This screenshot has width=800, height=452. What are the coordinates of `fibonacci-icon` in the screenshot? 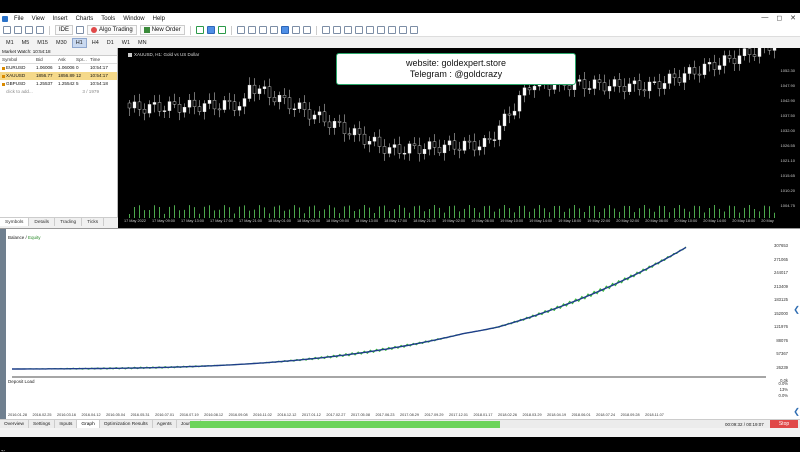 It's located at (391, 30).